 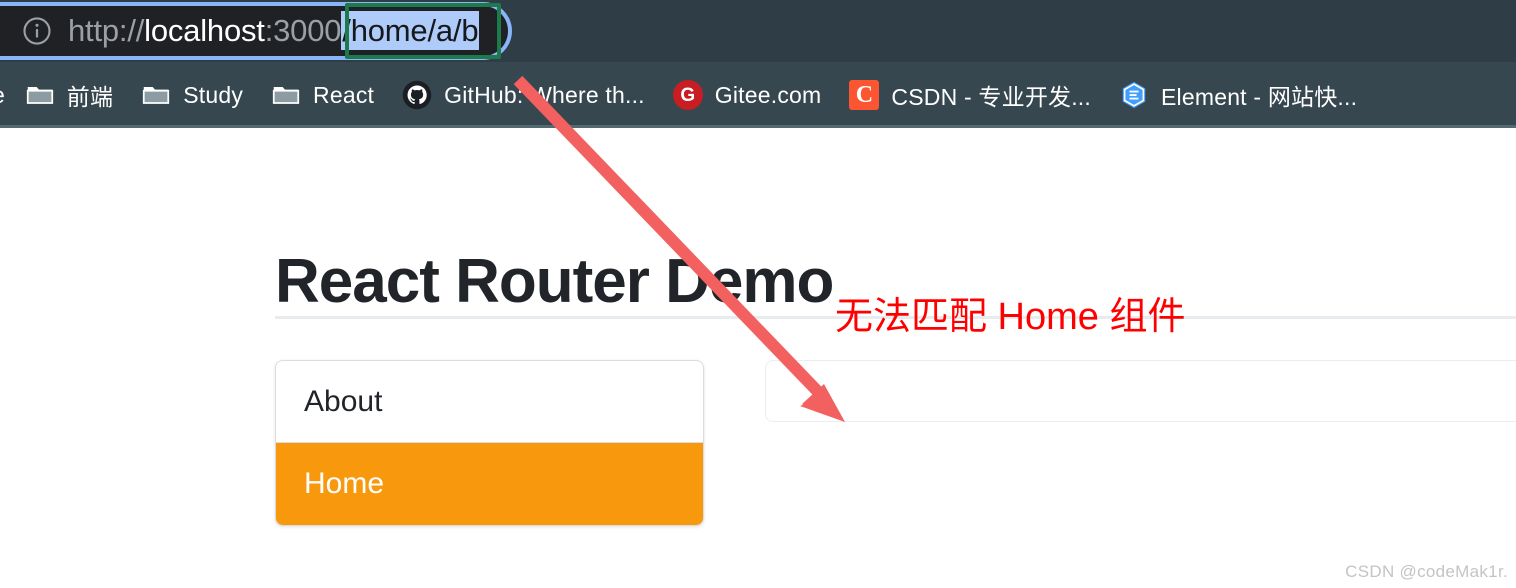 I want to click on url-input: http://localhost:3000/home/a/b, so click(x=274, y=31).